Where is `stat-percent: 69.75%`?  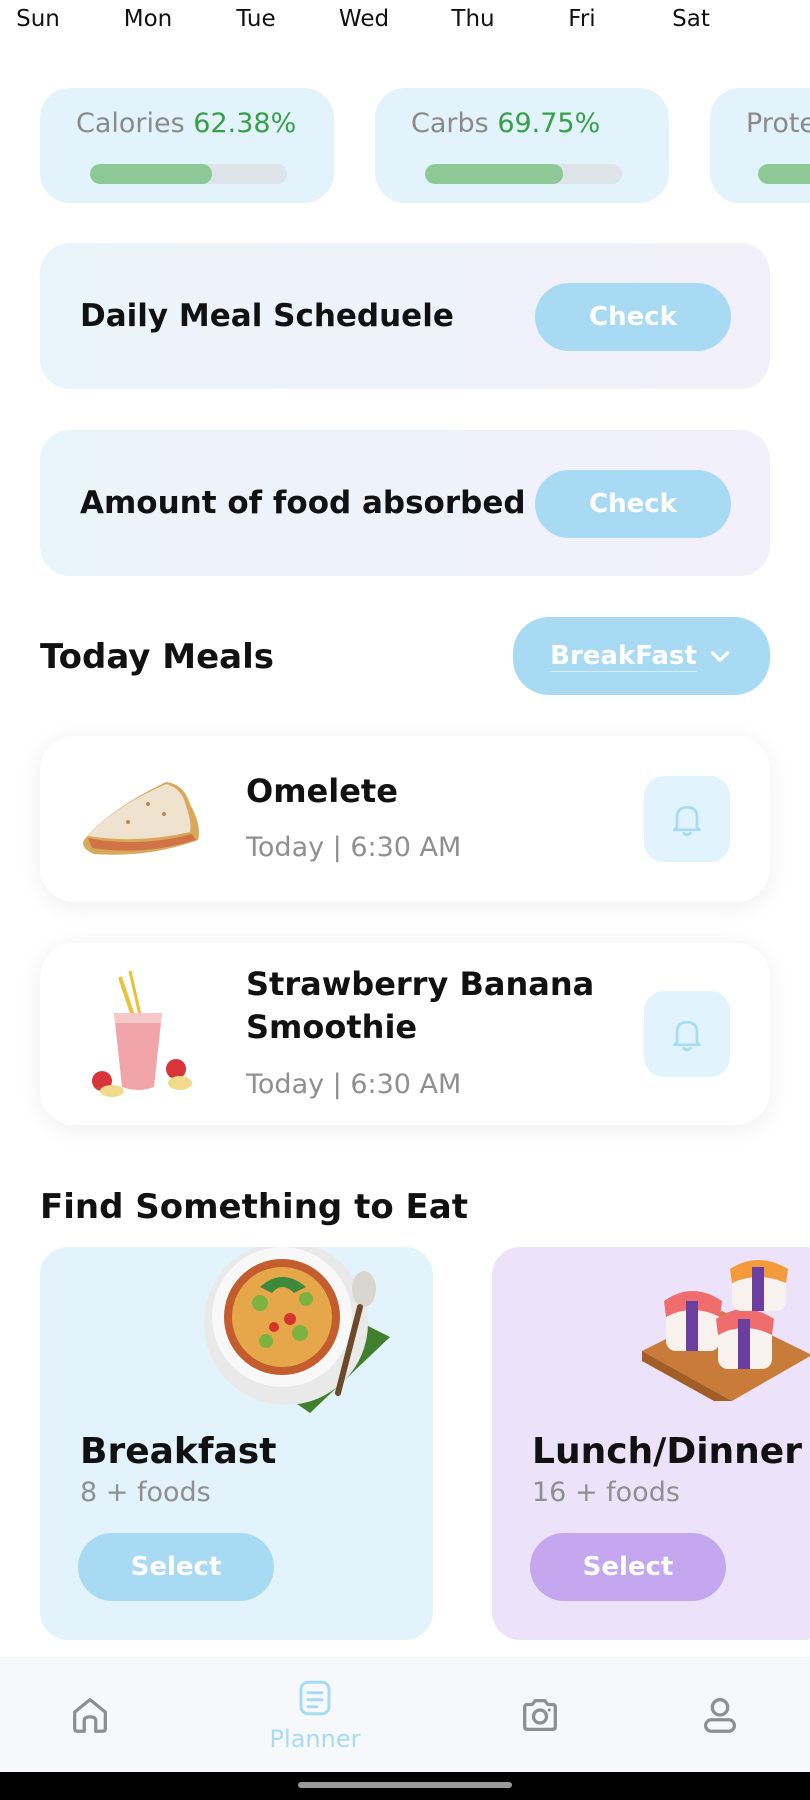 stat-percent: 69.75% is located at coordinates (549, 123).